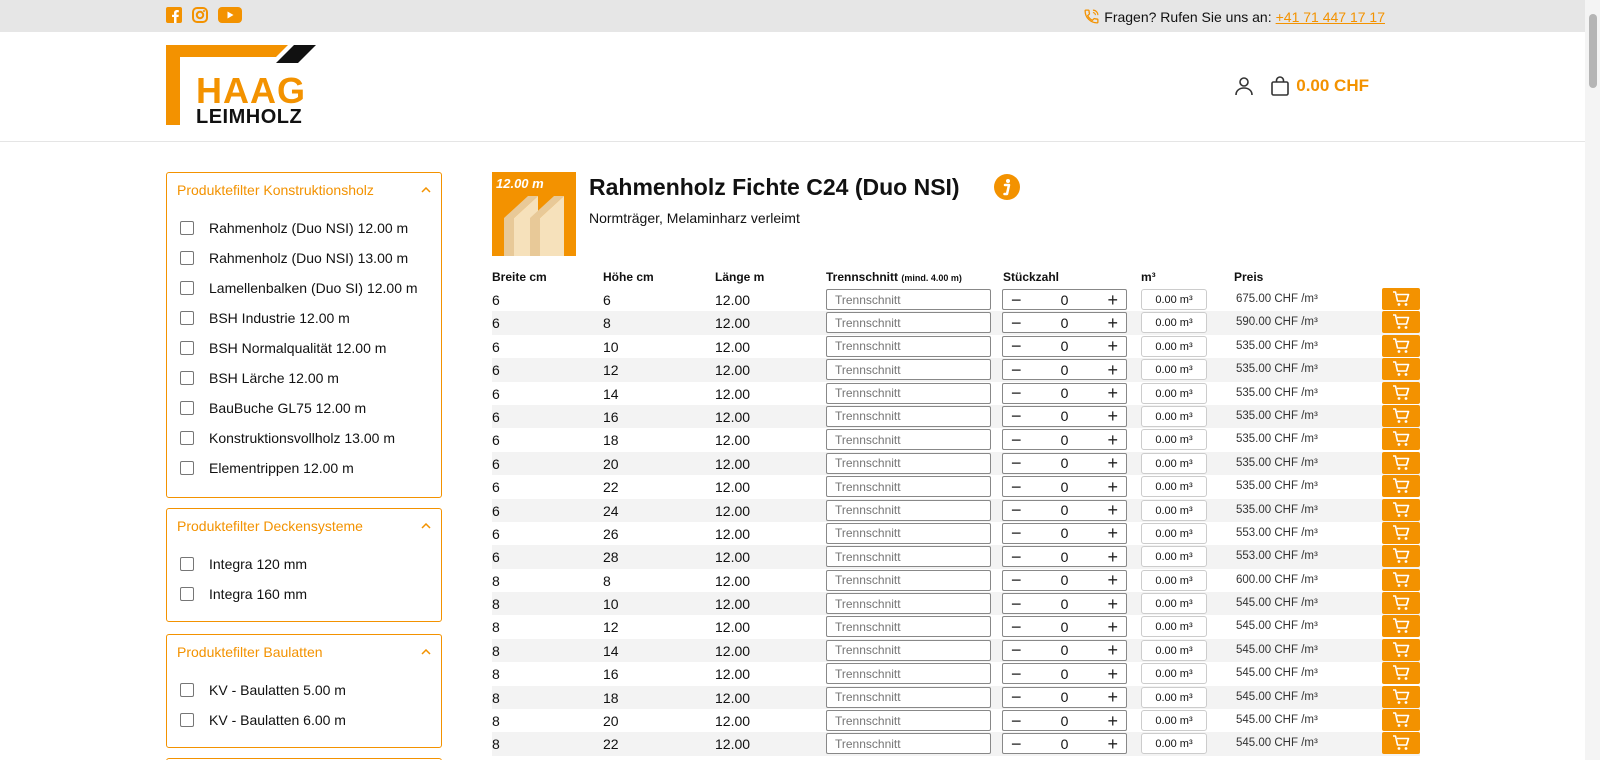 The width and height of the screenshot is (1600, 760). Describe the element at coordinates (1330, 17) in the screenshot. I see `hotline-number-link: +41 71 447 17 17` at that location.